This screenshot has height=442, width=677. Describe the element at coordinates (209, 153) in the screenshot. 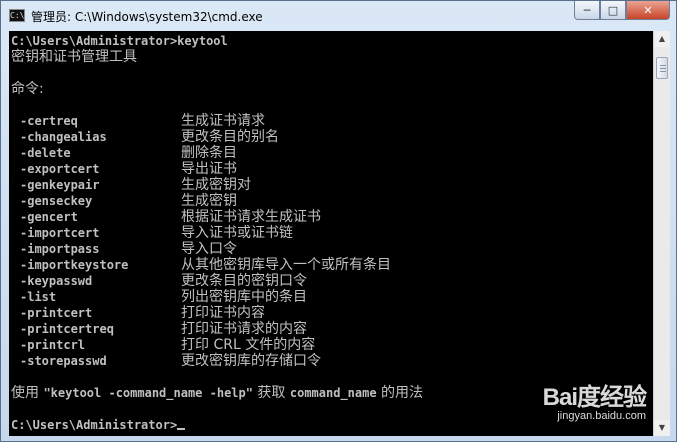

I see `command-description: 删除条目` at that location.